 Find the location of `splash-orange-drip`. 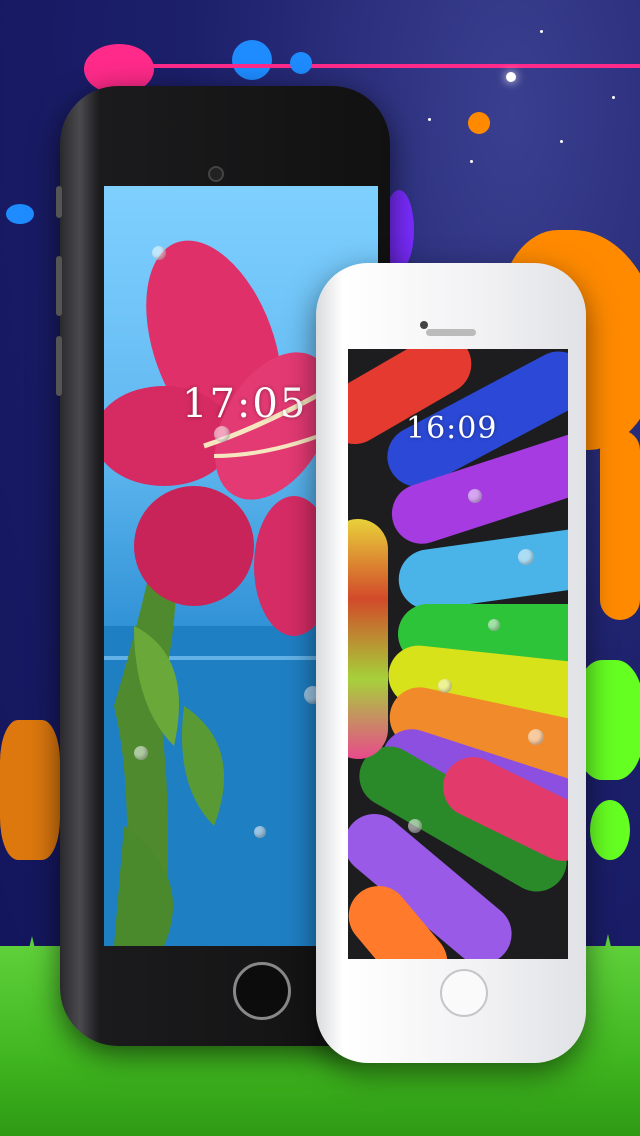

splash-orange-drip is located at coordinates (620, 525).